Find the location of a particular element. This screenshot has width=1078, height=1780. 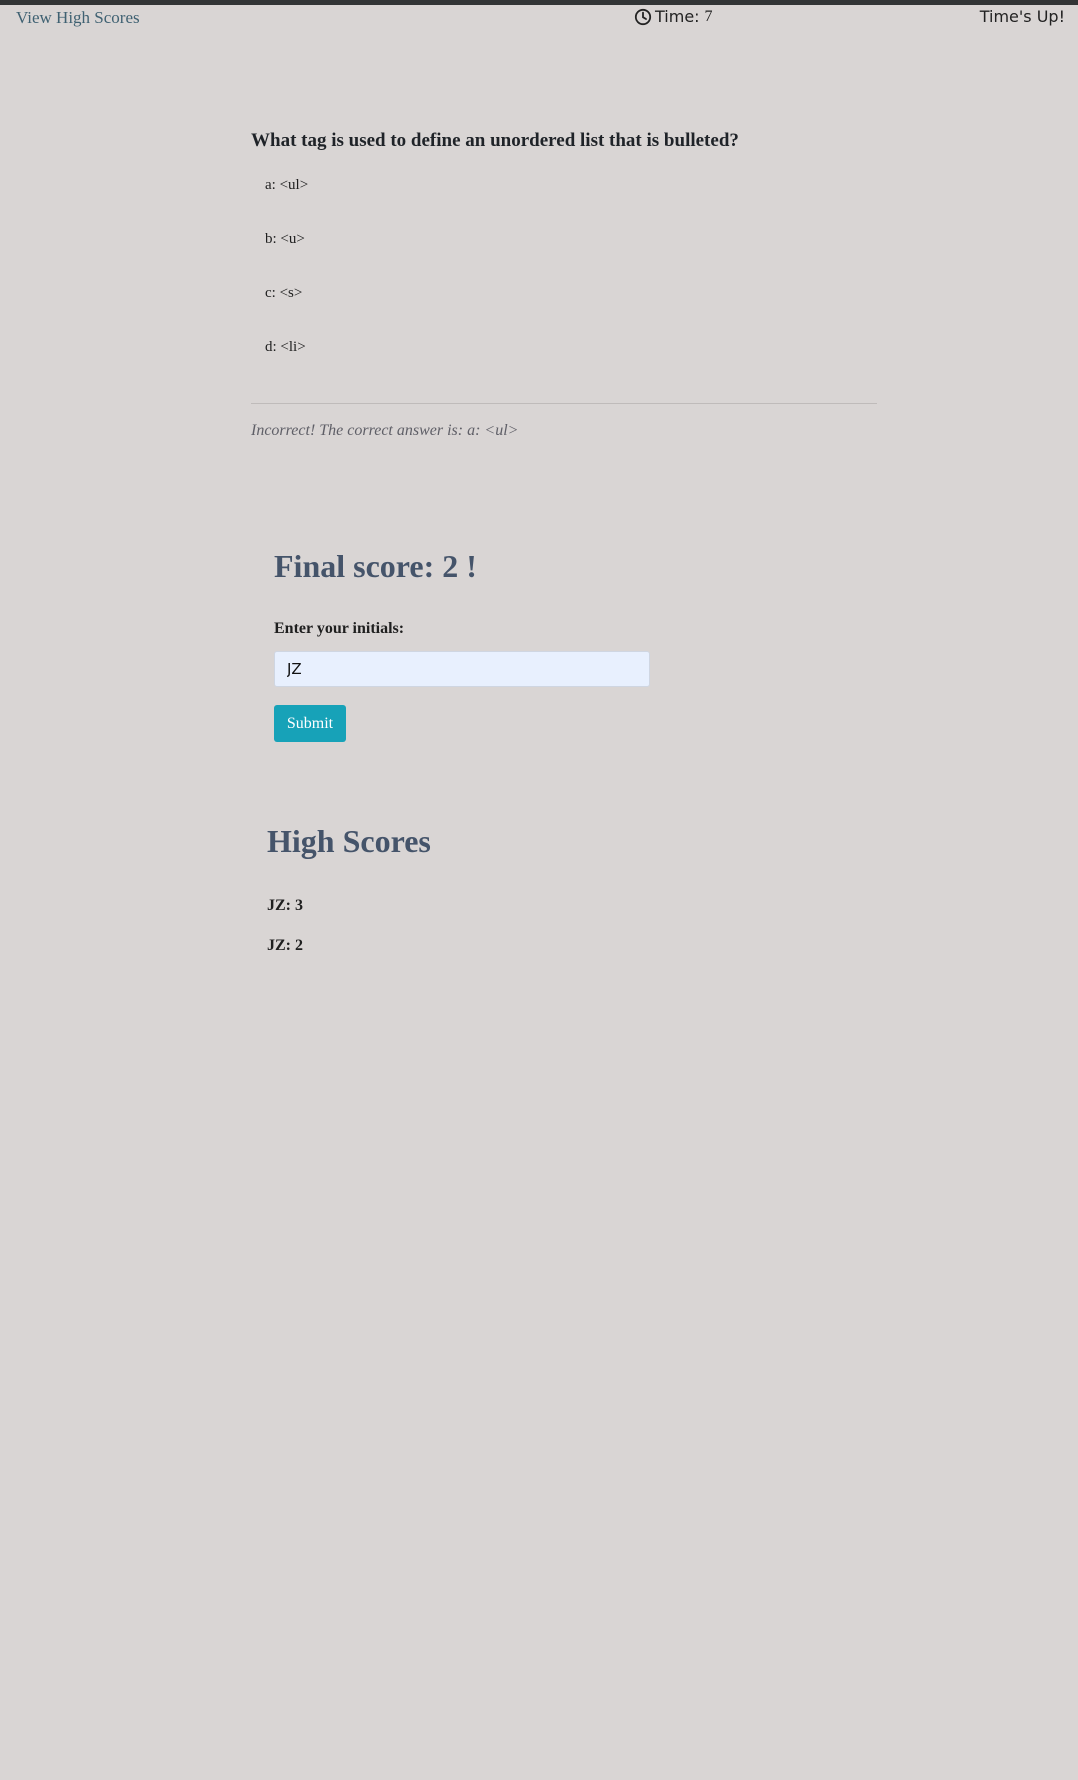

timer: Time: 7 is located at coordinates (673, 16).